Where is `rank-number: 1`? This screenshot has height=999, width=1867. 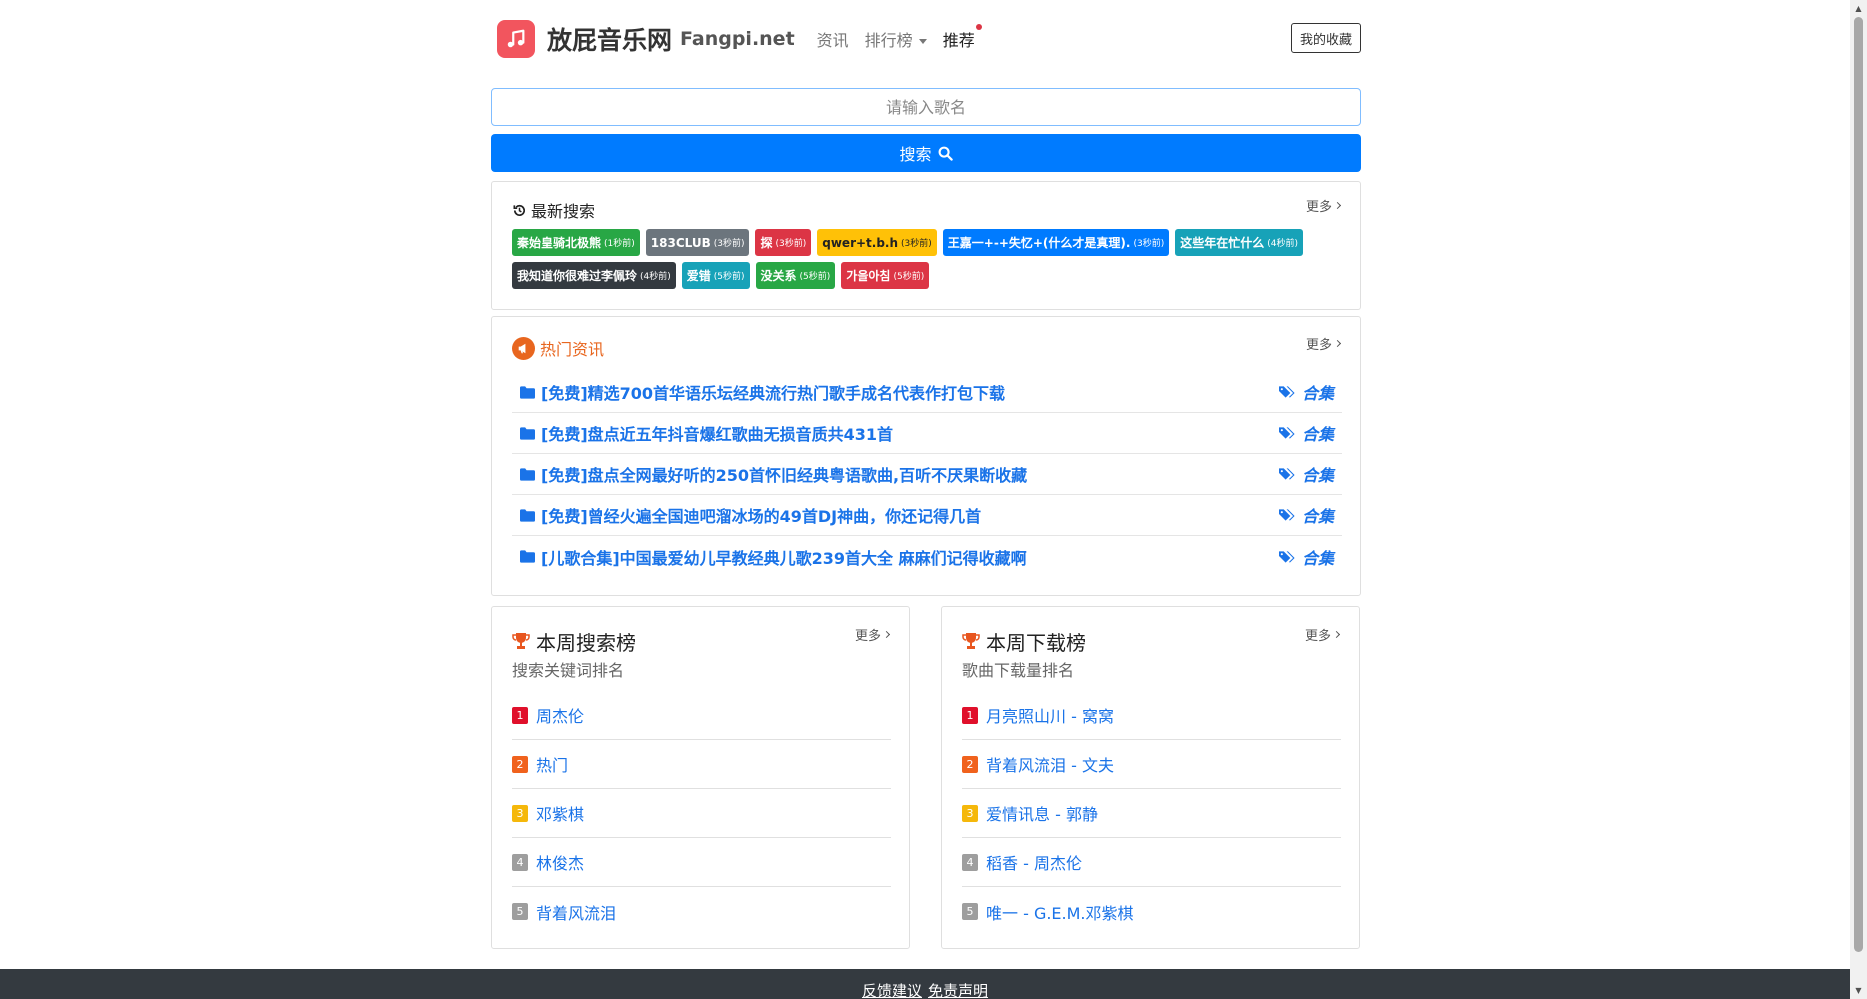 rank-number: 1 is located at coordinates (970, 715).